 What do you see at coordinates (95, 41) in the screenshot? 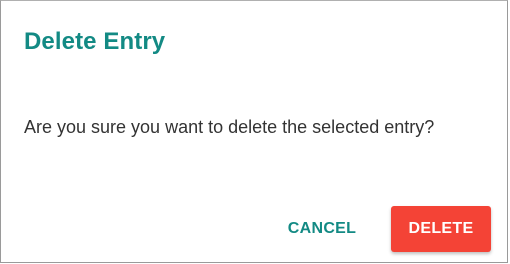
I see `dialog-title: Delete Entry` at bounding box center [95, 41].